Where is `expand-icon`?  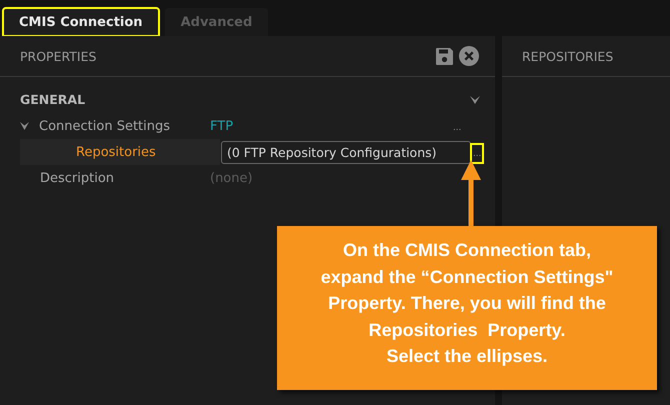
expand-icon is located at coordinates (24, 126).